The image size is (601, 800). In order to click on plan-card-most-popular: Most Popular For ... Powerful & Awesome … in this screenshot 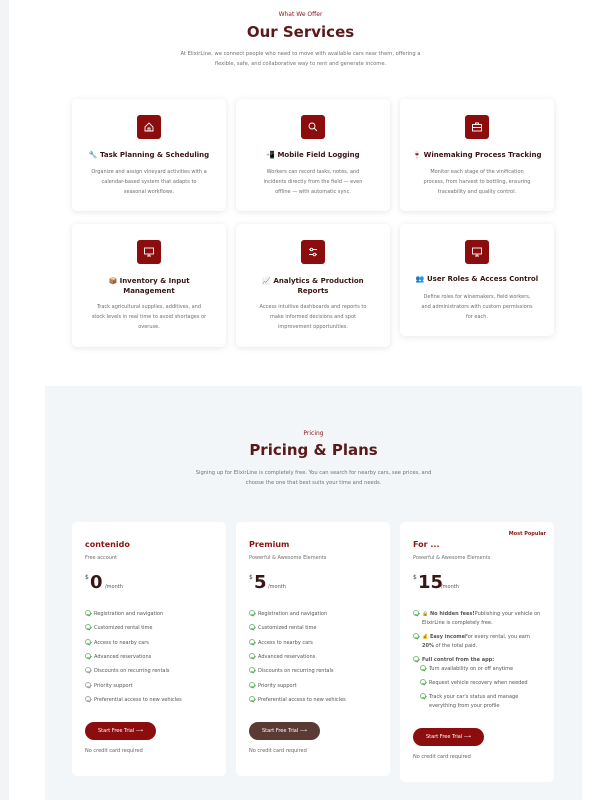, I will do `click(477, 652)`.